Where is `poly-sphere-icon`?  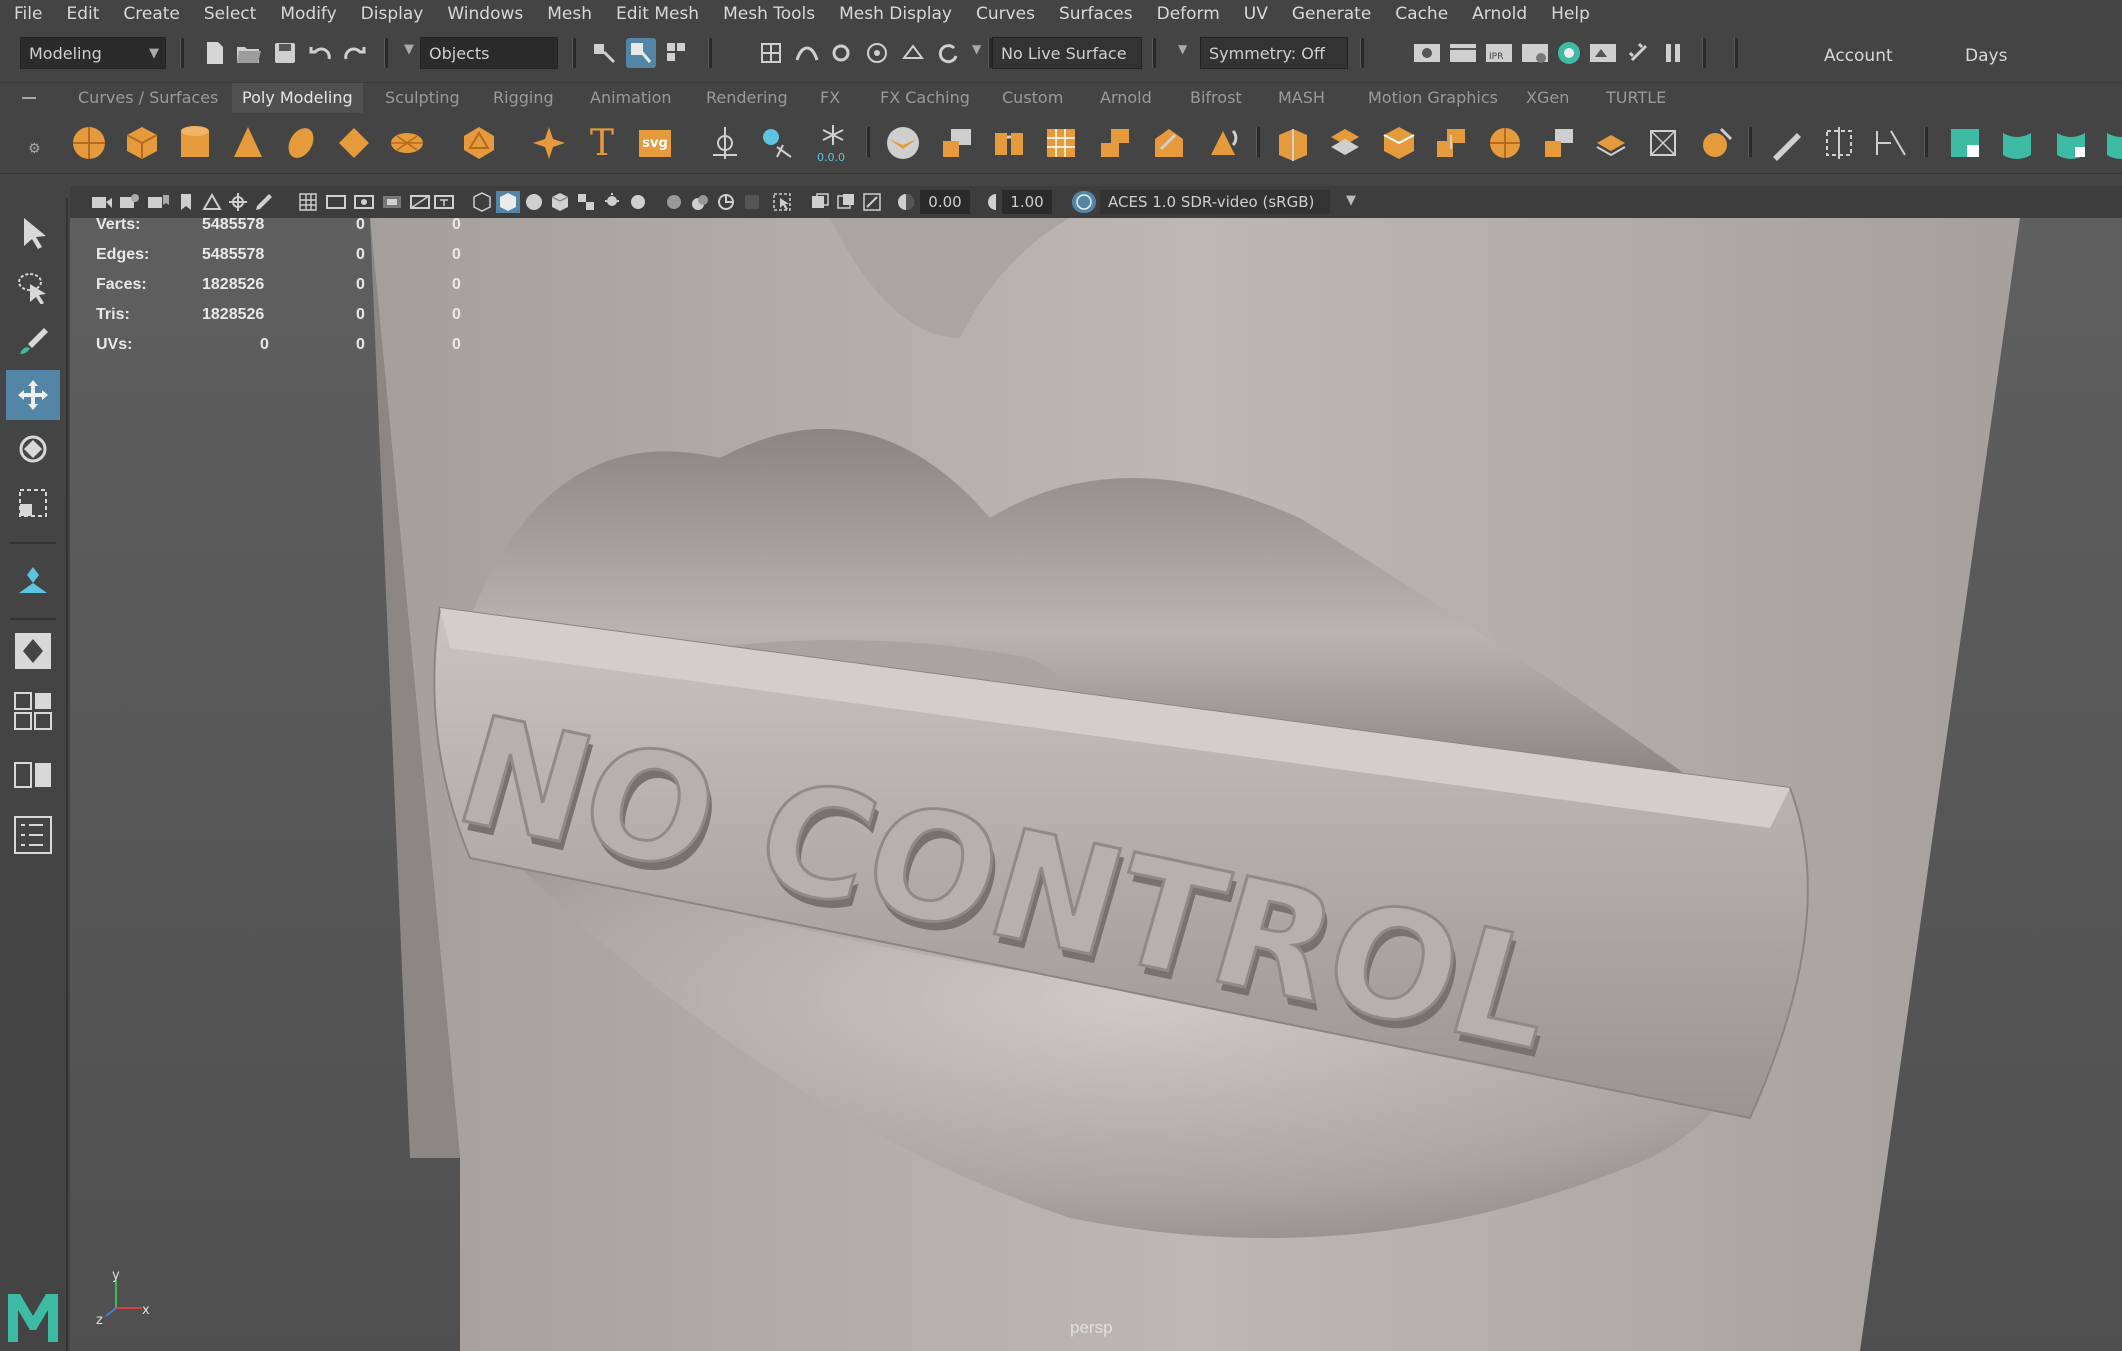
poly-sphere-icon is located at coordinates (89, 143).